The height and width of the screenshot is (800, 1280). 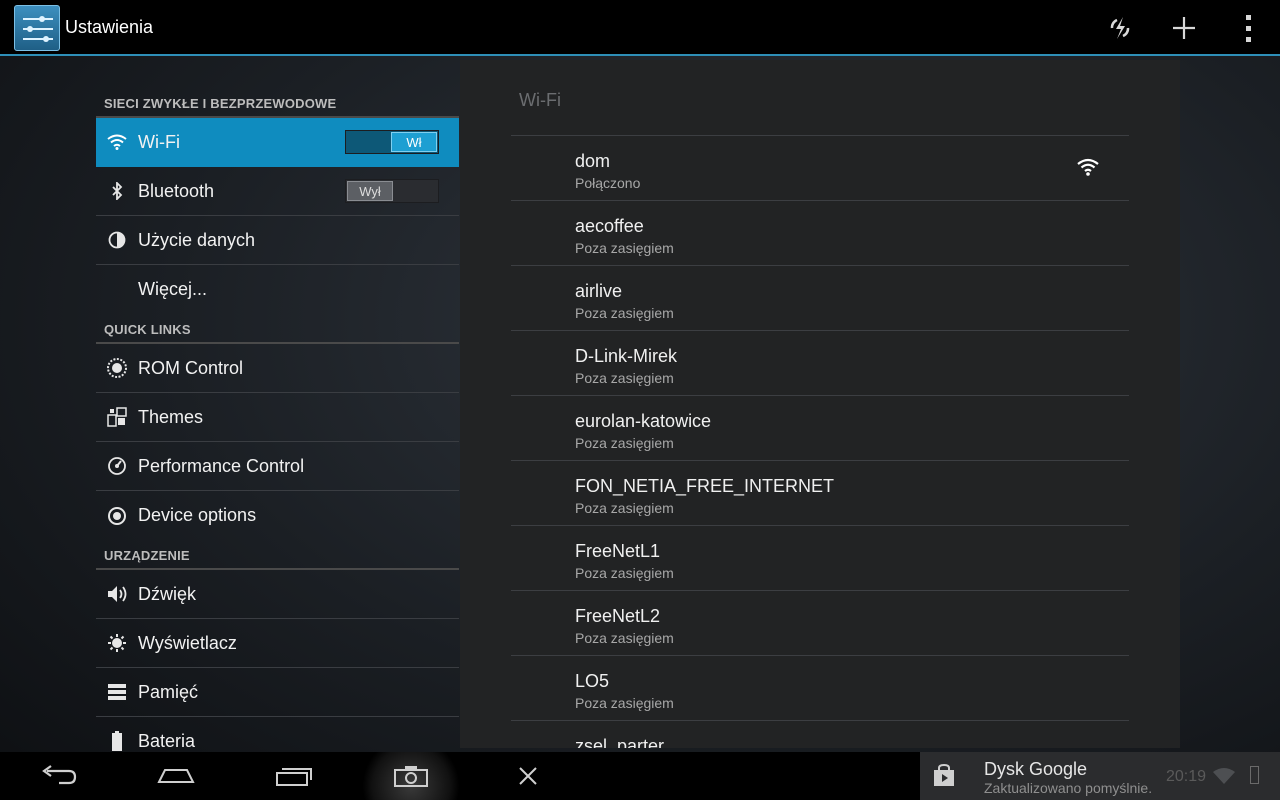 What do you see at coordinates (117, 417) in the screenshot?
I see `themes-icon` at bounding box center [117, 417].